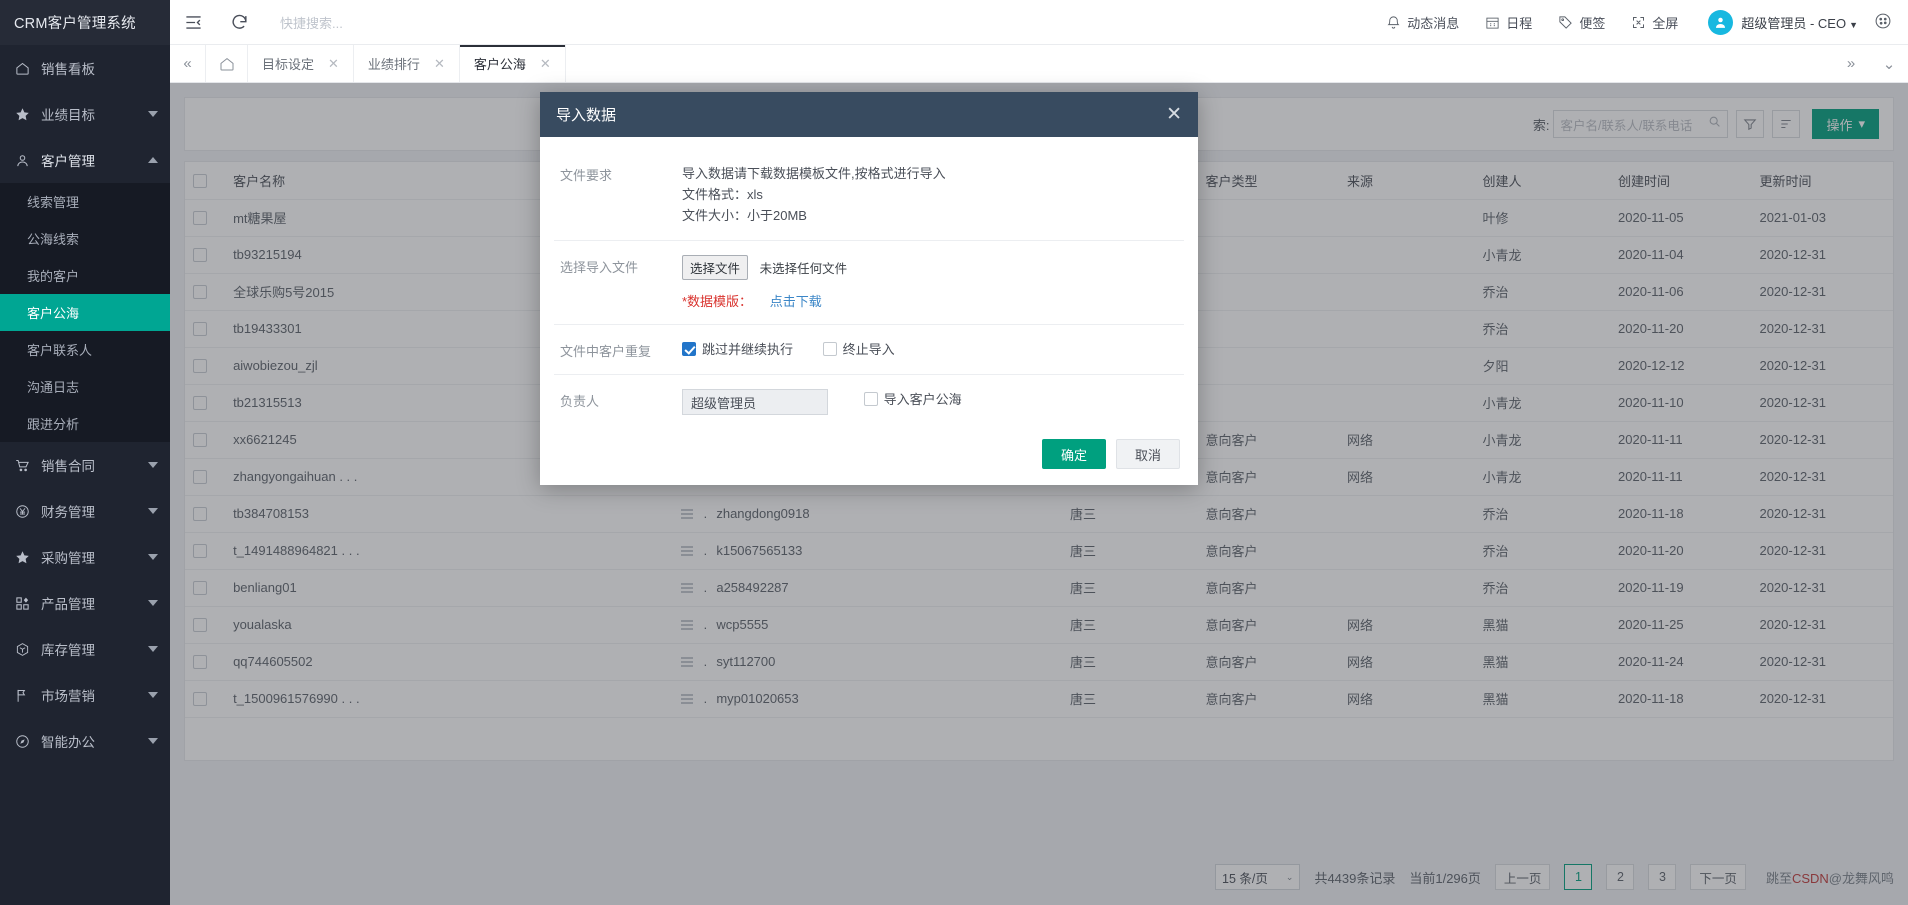  I want to click on sidebar-item-sales-board: 销售看板, so click(85, 68).